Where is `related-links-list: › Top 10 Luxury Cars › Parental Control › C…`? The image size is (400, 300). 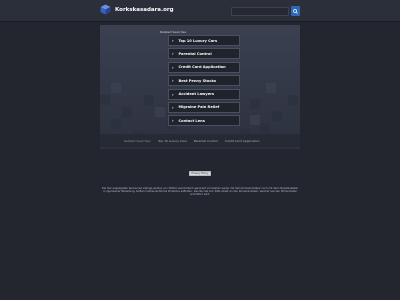 related-links-list: › Top 10 Luxury Cars › Parental Control › C… is located at coordinates (204, 82).